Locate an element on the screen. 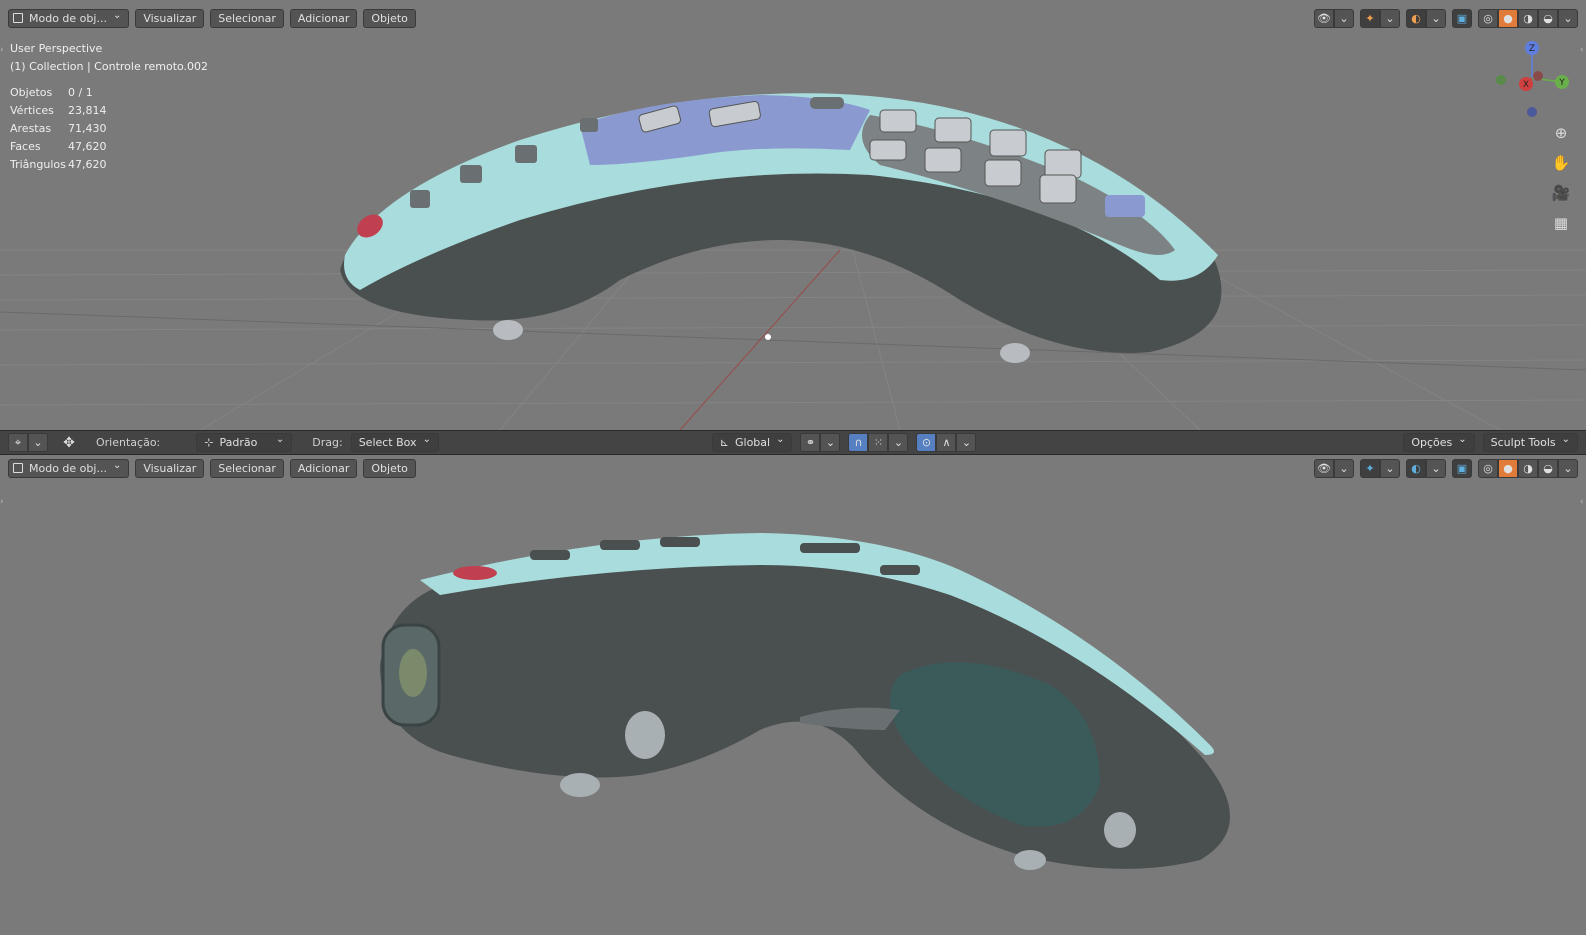  stat-row: Arestas 71,430 is located at coordinates (58, 129).